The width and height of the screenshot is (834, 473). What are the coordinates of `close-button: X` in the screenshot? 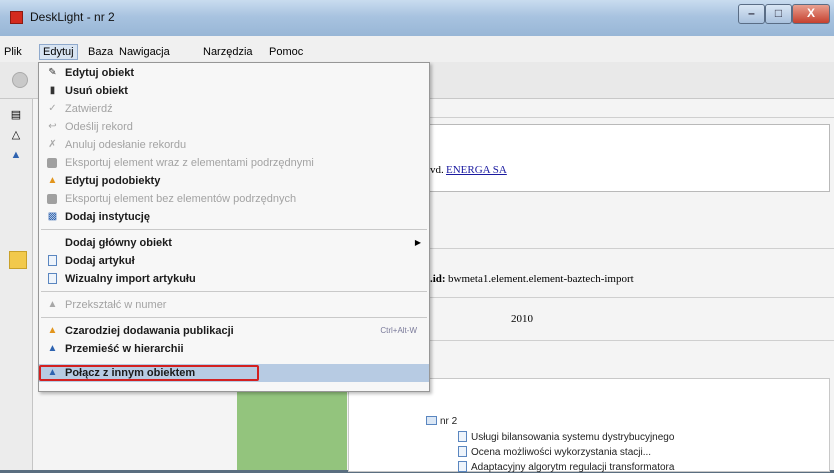 It's located at (811, 14).